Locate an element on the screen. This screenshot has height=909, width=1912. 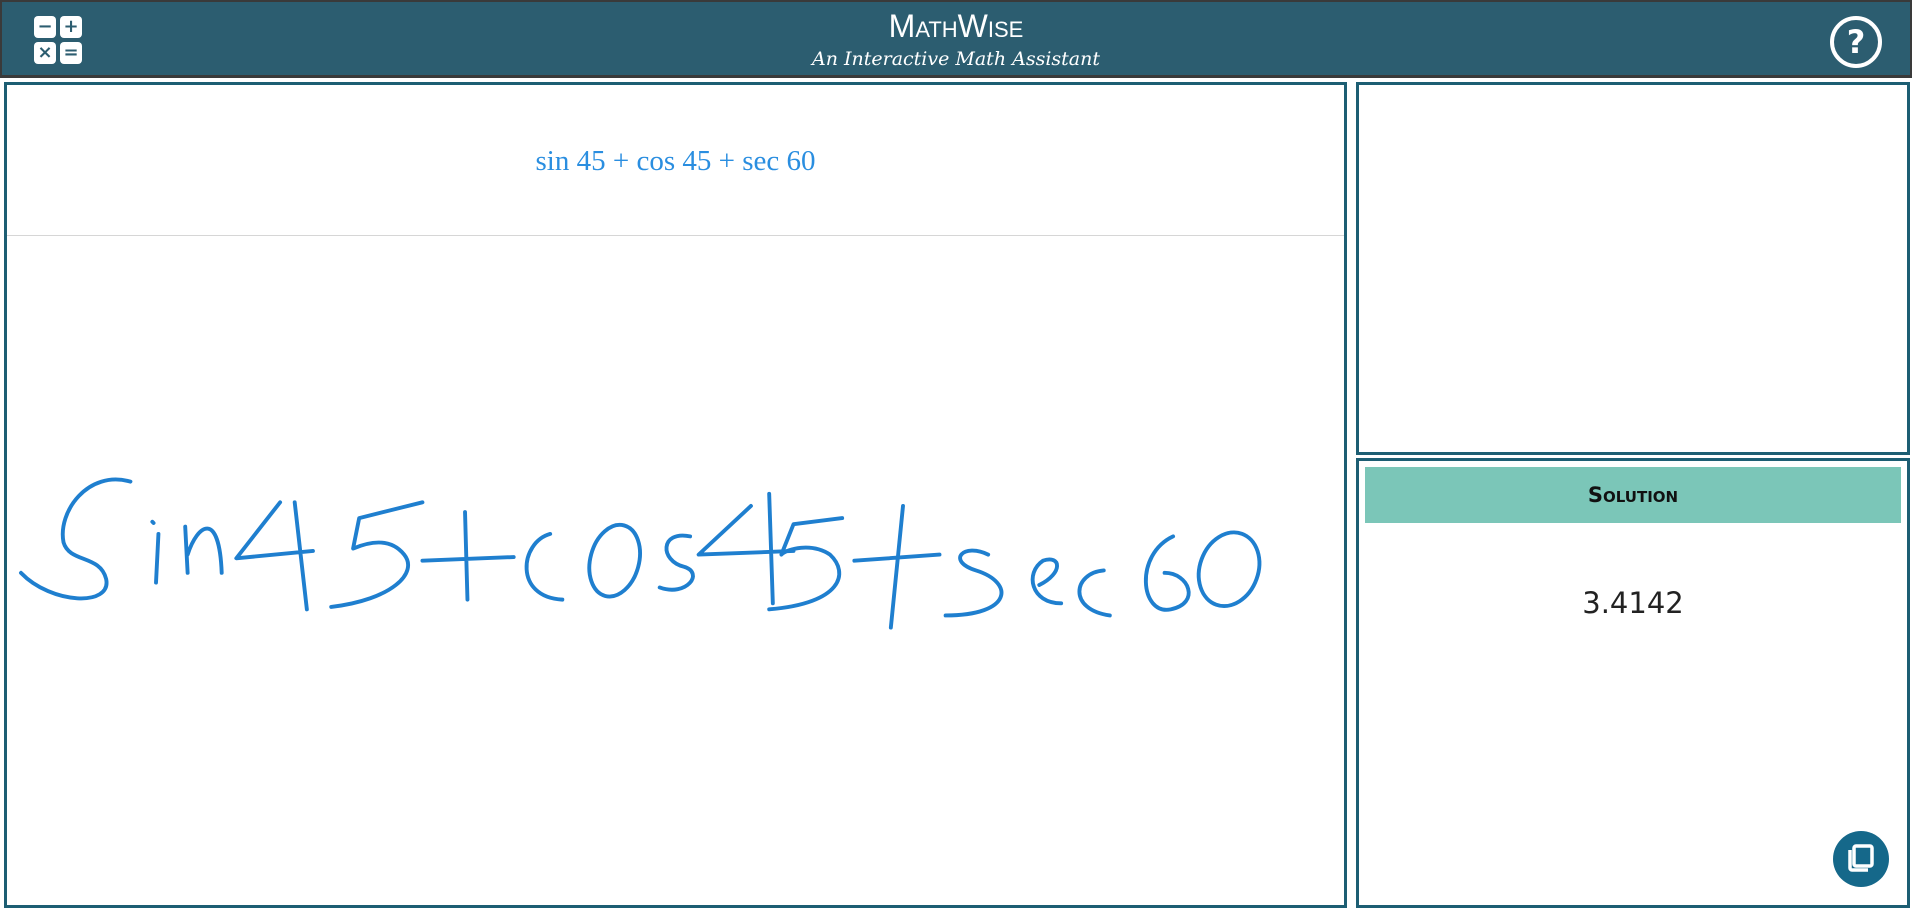
copy-icon is located at coordinates (1861, 858).